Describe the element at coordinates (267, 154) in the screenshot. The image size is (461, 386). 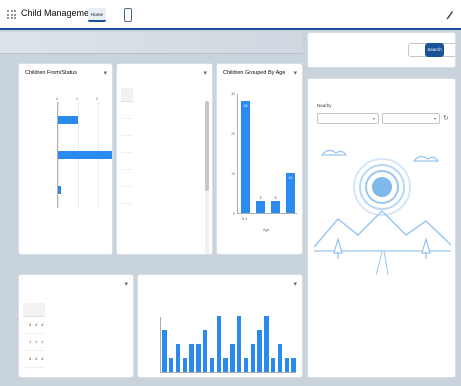
I see `age-bar-plot: 28 3 3 10` at that location.